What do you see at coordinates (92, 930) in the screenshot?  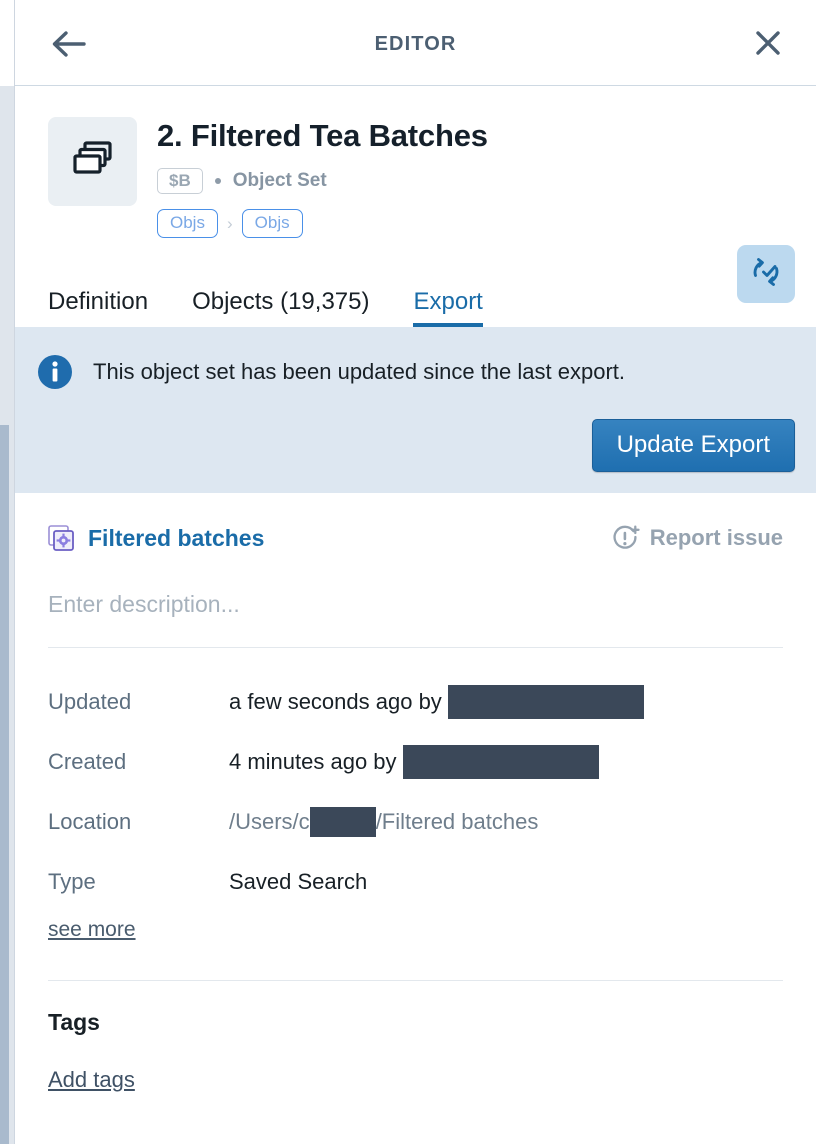 I see `see-more-link: see more` at bounding box center [92, 930].